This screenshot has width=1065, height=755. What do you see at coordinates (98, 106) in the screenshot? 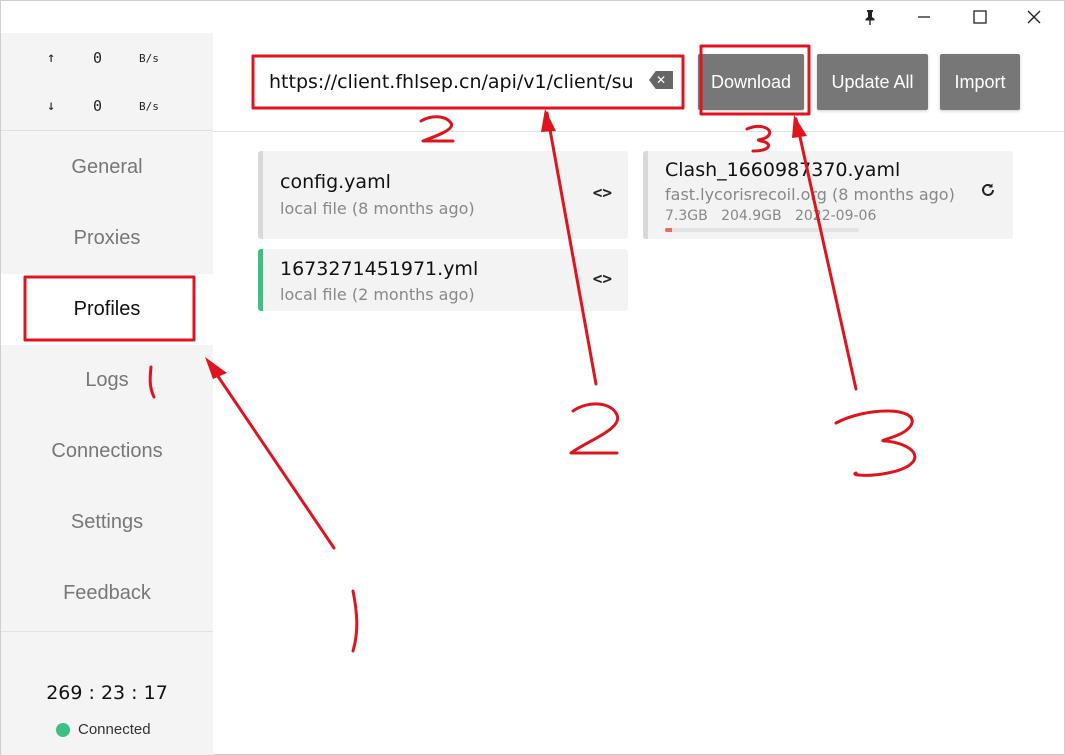
I see `download-value: 0` at bounding box center [98, 106].